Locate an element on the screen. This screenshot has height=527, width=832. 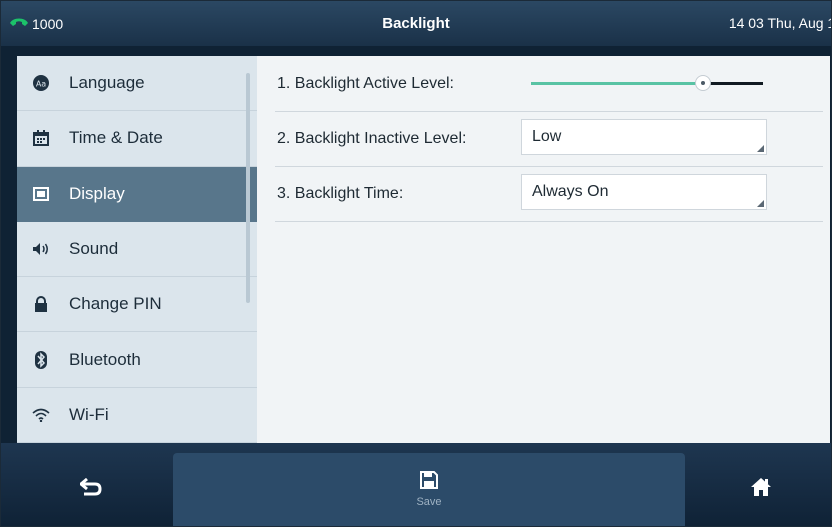
sidebar-item-time-date: Time & Date is located at coordinates (137, 139).